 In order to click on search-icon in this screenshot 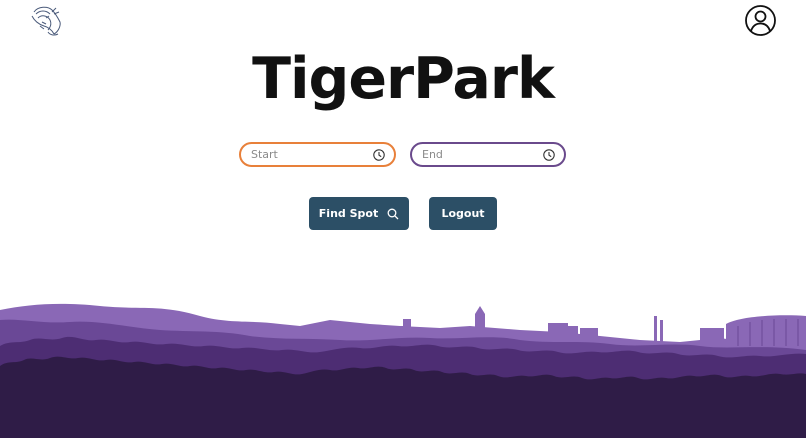, I will do `click(393, 213)`.